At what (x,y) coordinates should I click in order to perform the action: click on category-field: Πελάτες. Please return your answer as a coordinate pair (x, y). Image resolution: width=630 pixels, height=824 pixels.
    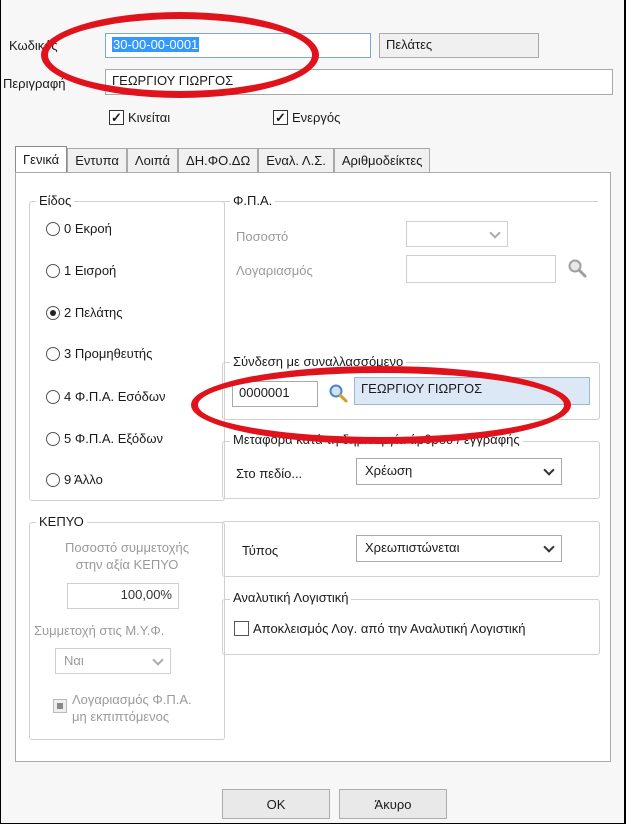
    Looking at the image, I should click on (459, 45).